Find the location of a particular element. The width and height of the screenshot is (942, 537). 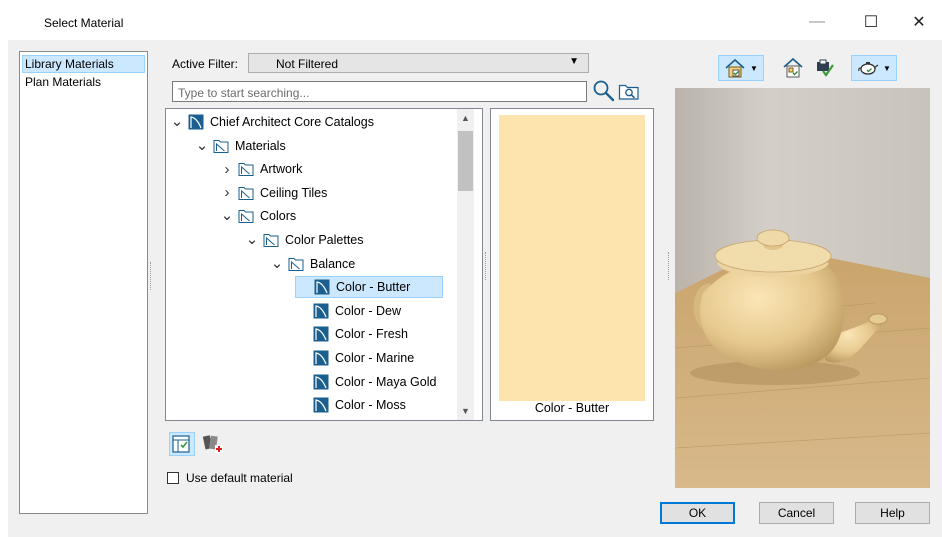

tree-item-label: Chief Architect Core Catalogs is located at coordinates (292, 122).